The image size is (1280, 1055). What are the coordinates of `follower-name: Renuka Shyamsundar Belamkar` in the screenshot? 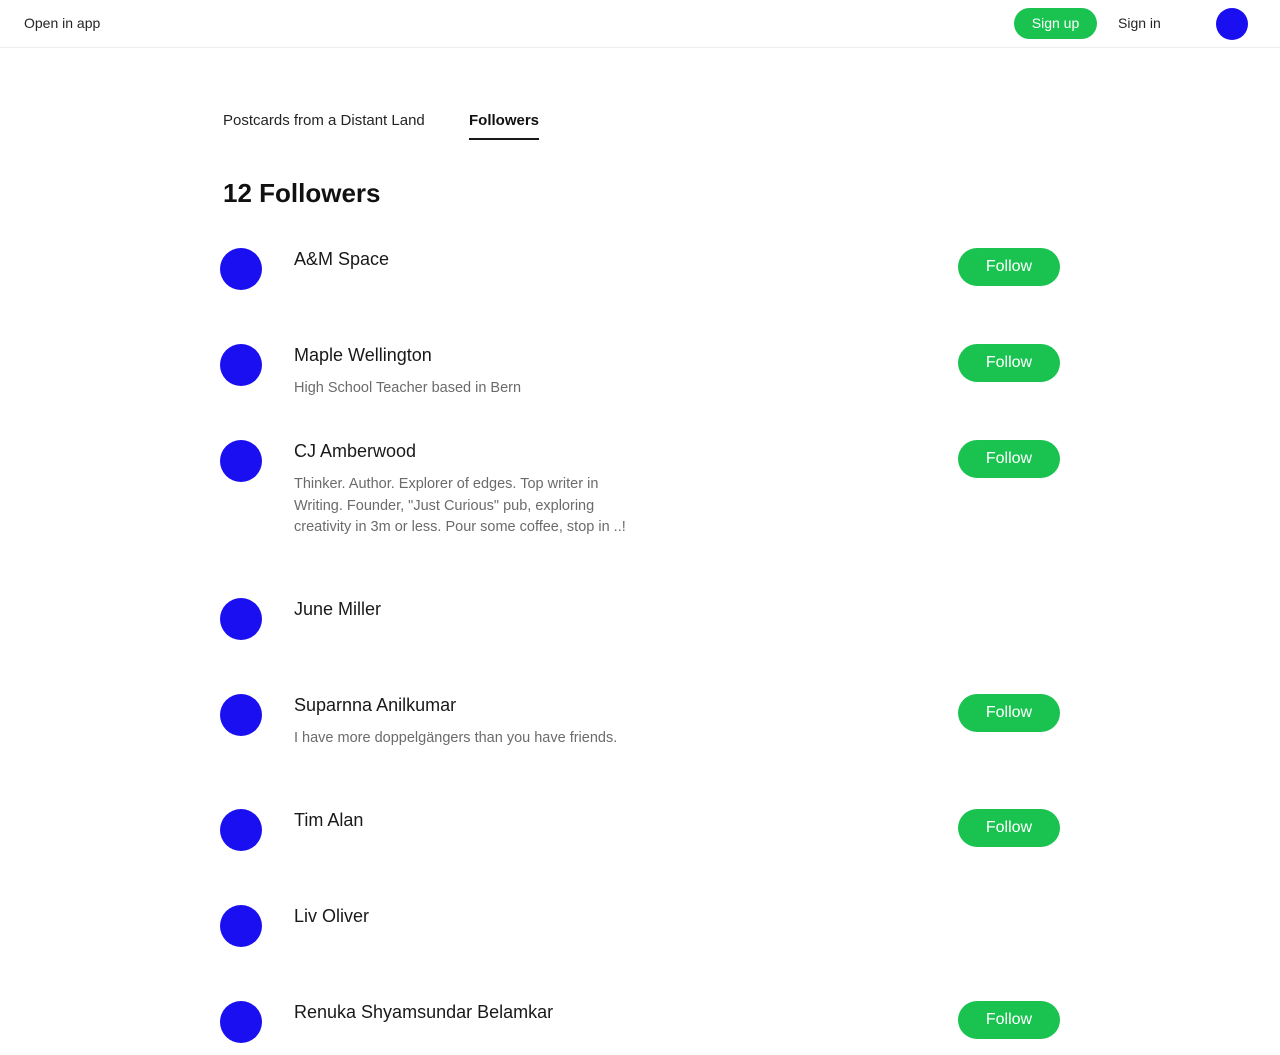 It's located at (423, 1012).